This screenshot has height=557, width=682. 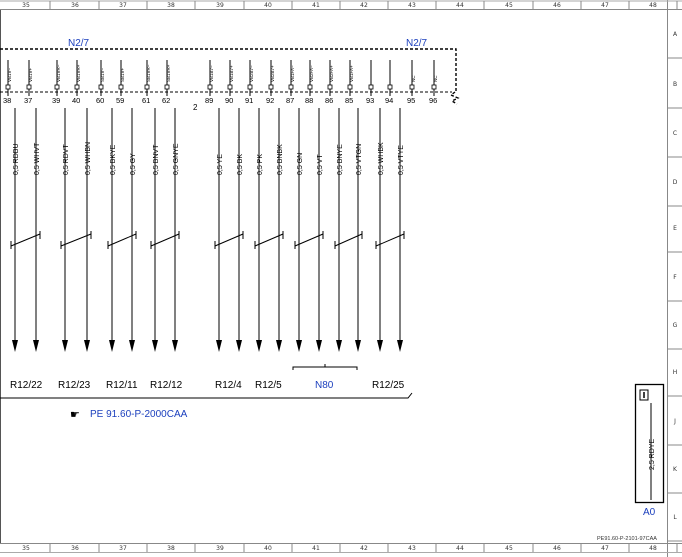 I want to click on wire-color-label: 0,5 GN, so click(x=300, y=164).